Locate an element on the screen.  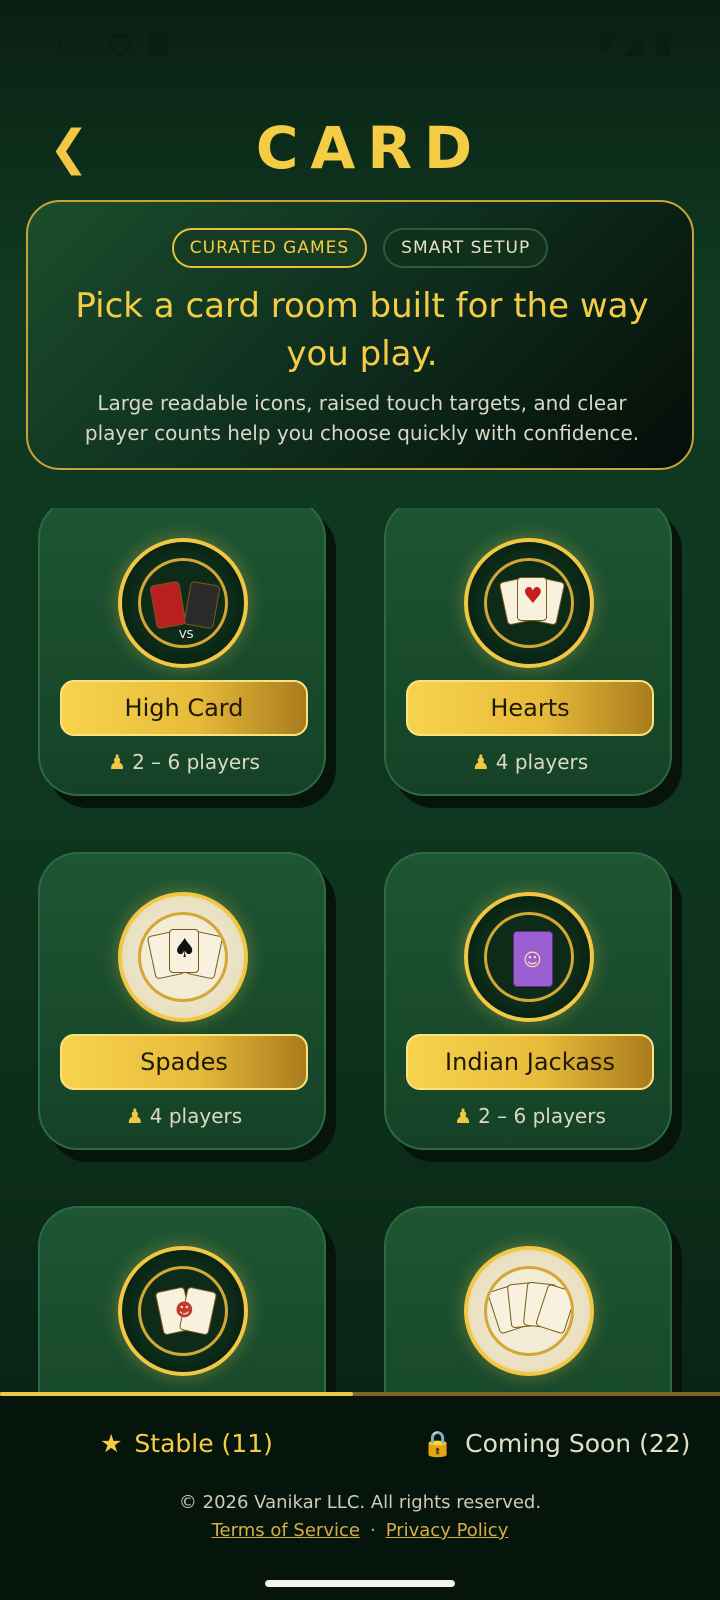
spades-icon-art: ♠ is located at coordinates (183, 957).